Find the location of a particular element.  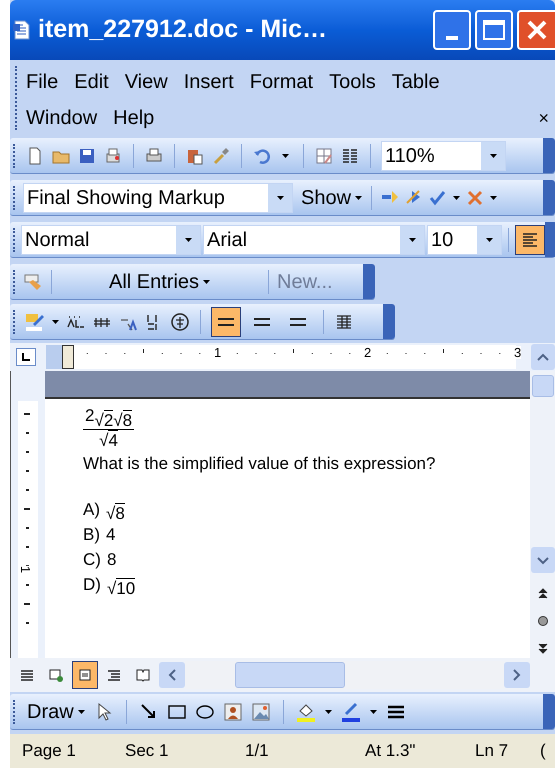

chevron-right-icon is located at coordinates (517, 675).